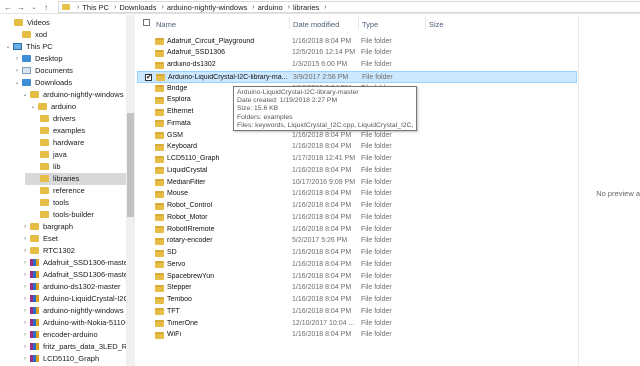 Image resolution: width=640 pixels, height=366 pixels. Describe the element at coordinates (82, 119) in the screenshot. I see `nav-item-drivers: drivers` at that location.